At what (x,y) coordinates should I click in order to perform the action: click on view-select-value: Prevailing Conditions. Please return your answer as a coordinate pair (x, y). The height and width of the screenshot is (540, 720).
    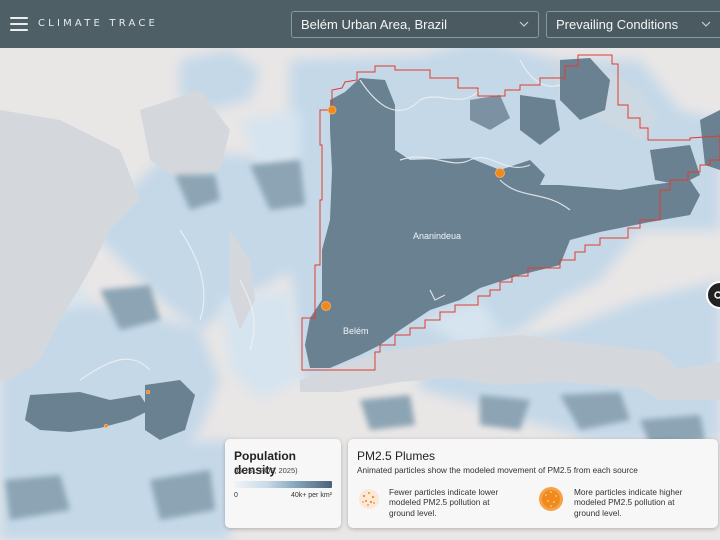
    Looking at the image, I should click on (617, 24).